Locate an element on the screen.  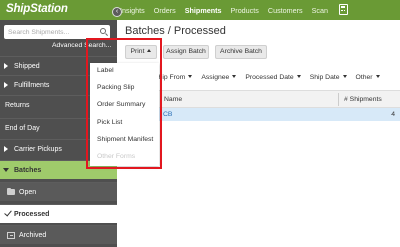
sidebar-item-label: End of Day is located at coordinates (22, 128).